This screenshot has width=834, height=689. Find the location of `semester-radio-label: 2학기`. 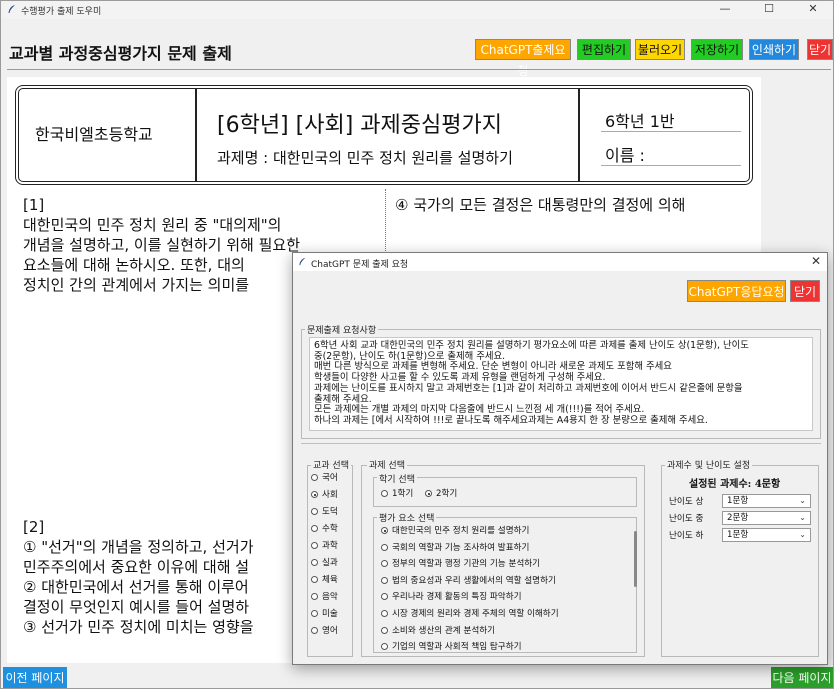

semester-radio-label: 2학기 is located at coordinates (447, 494).